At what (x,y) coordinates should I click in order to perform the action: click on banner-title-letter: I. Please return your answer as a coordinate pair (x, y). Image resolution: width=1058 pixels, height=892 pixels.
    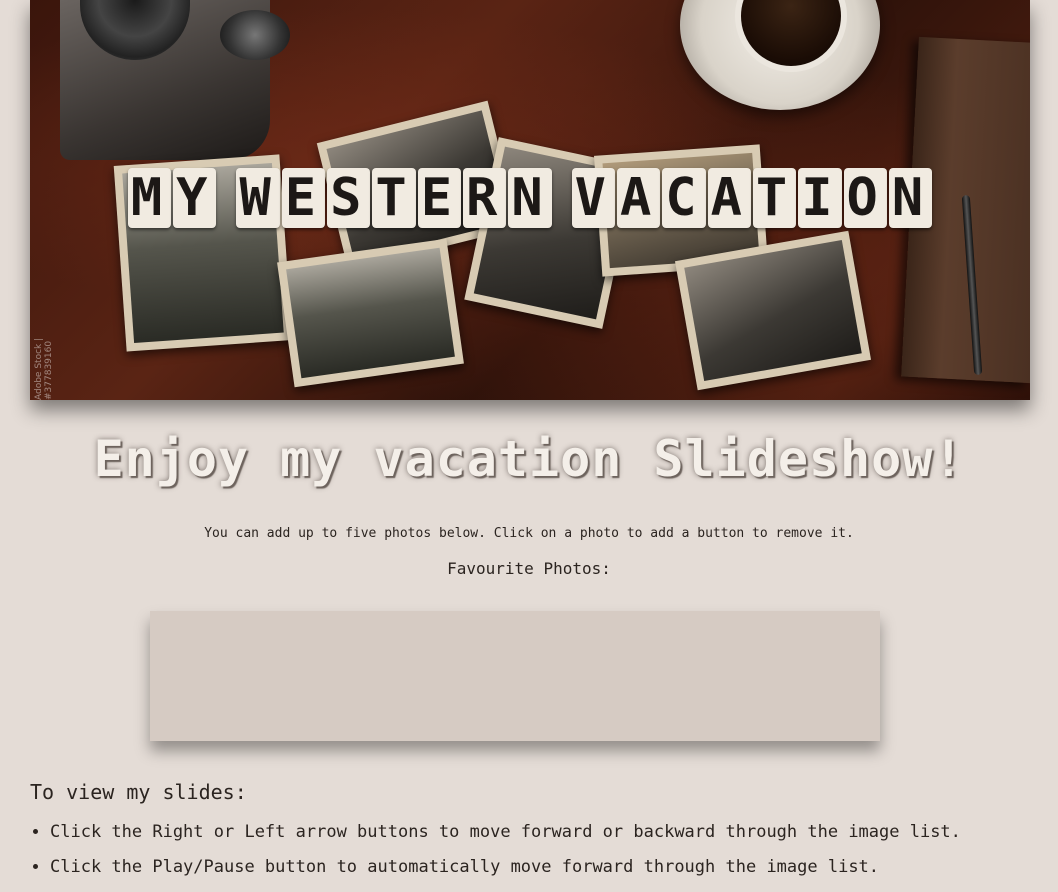
    Looking at the image, I should click on (820, 198).